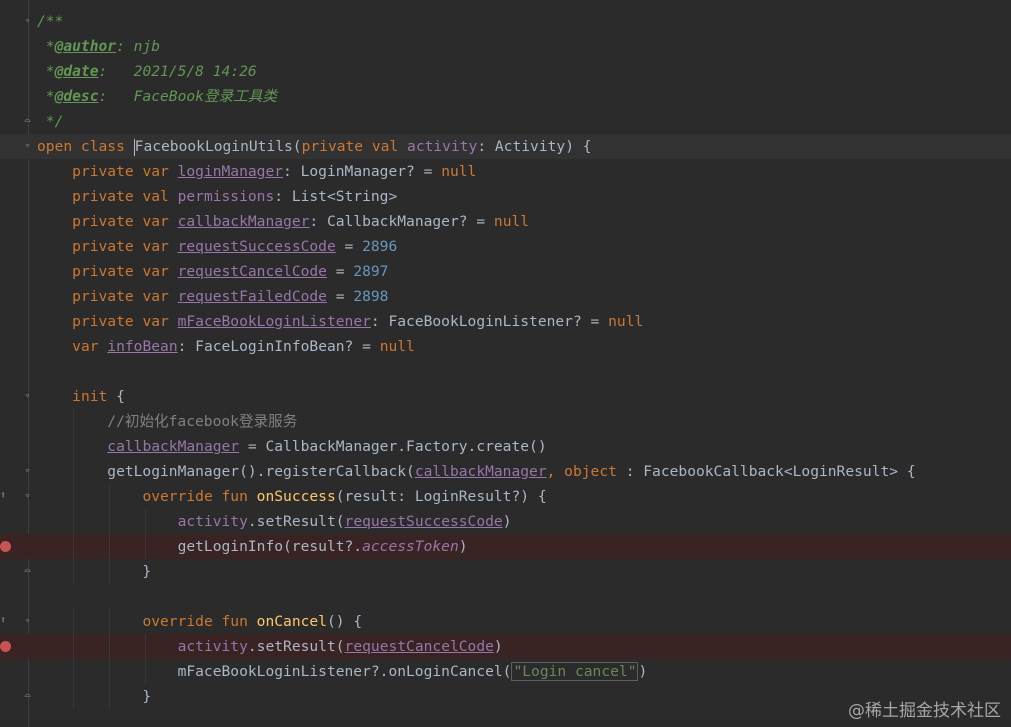 The width and height of the screenshot is (1011, 727). Describe the element at coordinates (142, 346) in the screenshot. I see `code-token: infoBean` at that location.